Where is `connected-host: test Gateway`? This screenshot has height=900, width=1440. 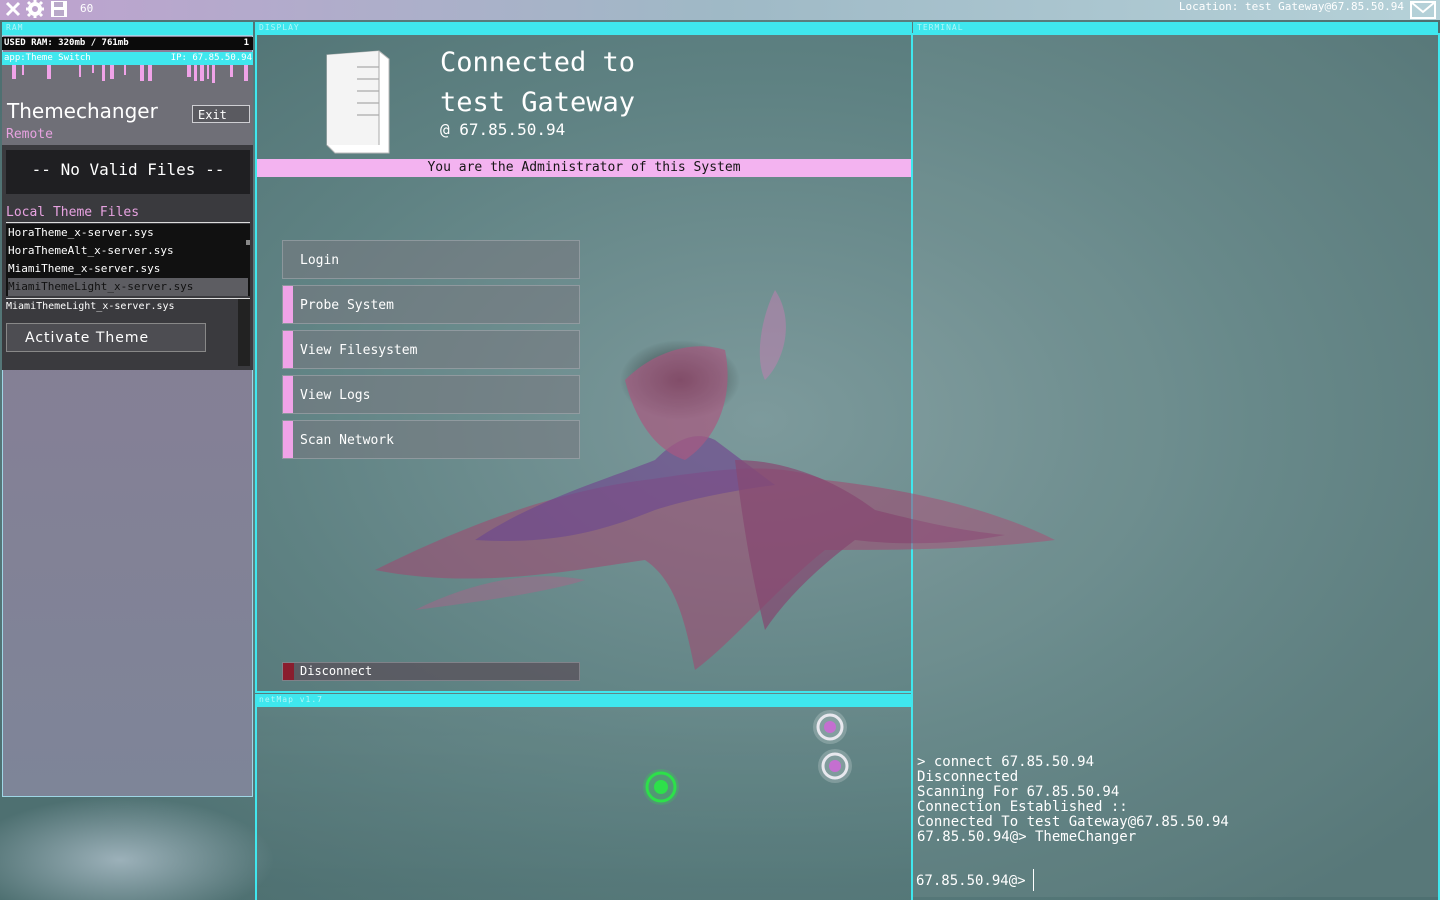 connected-host: test Gateway is located at coordinates (538, 102).